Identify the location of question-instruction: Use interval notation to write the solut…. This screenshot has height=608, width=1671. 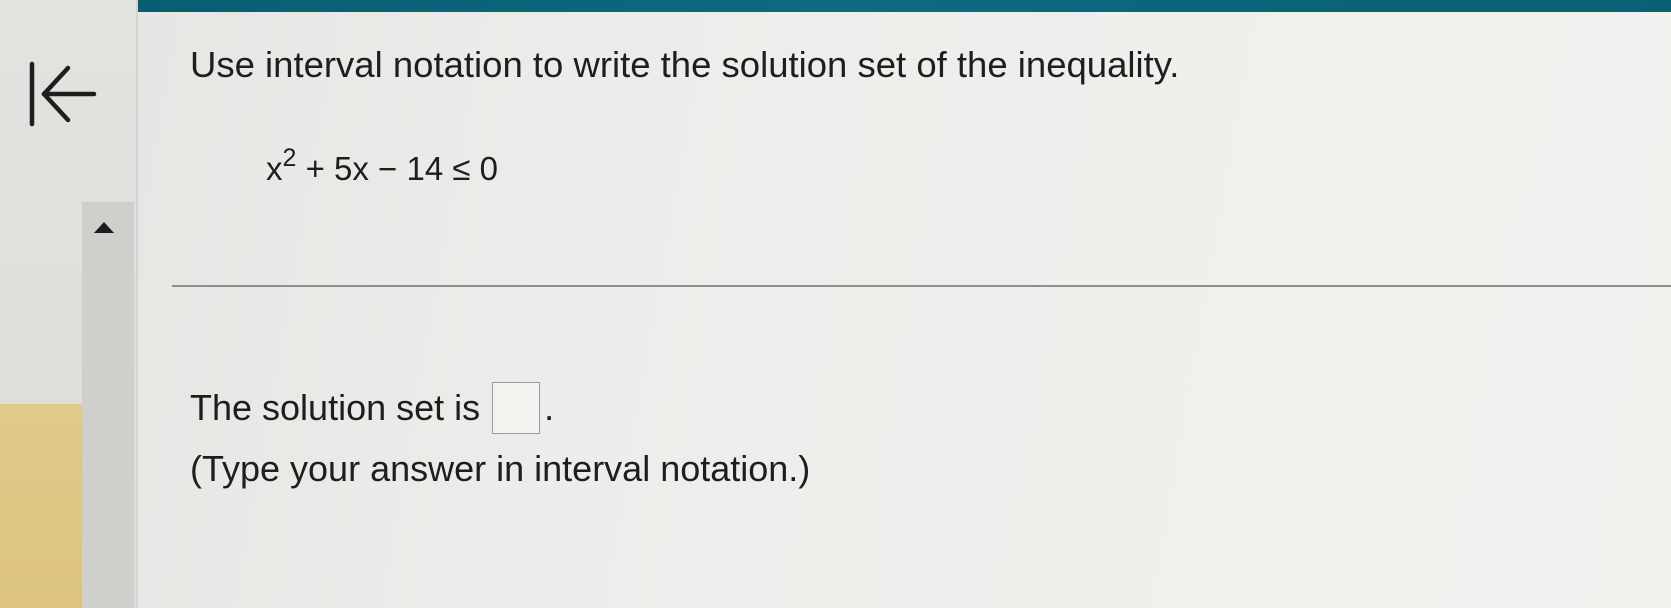
(685, 64).